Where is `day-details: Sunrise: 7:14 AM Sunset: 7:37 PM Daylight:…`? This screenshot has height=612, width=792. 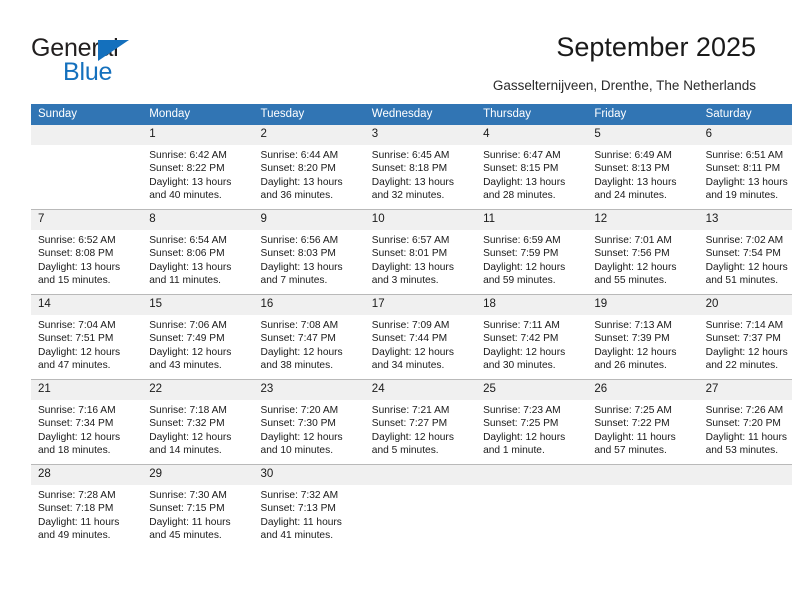 day-details: Sunrise: 7:14 AM Sunset: 7:37 PM Daylight:… is located at coordinates (745, 343).